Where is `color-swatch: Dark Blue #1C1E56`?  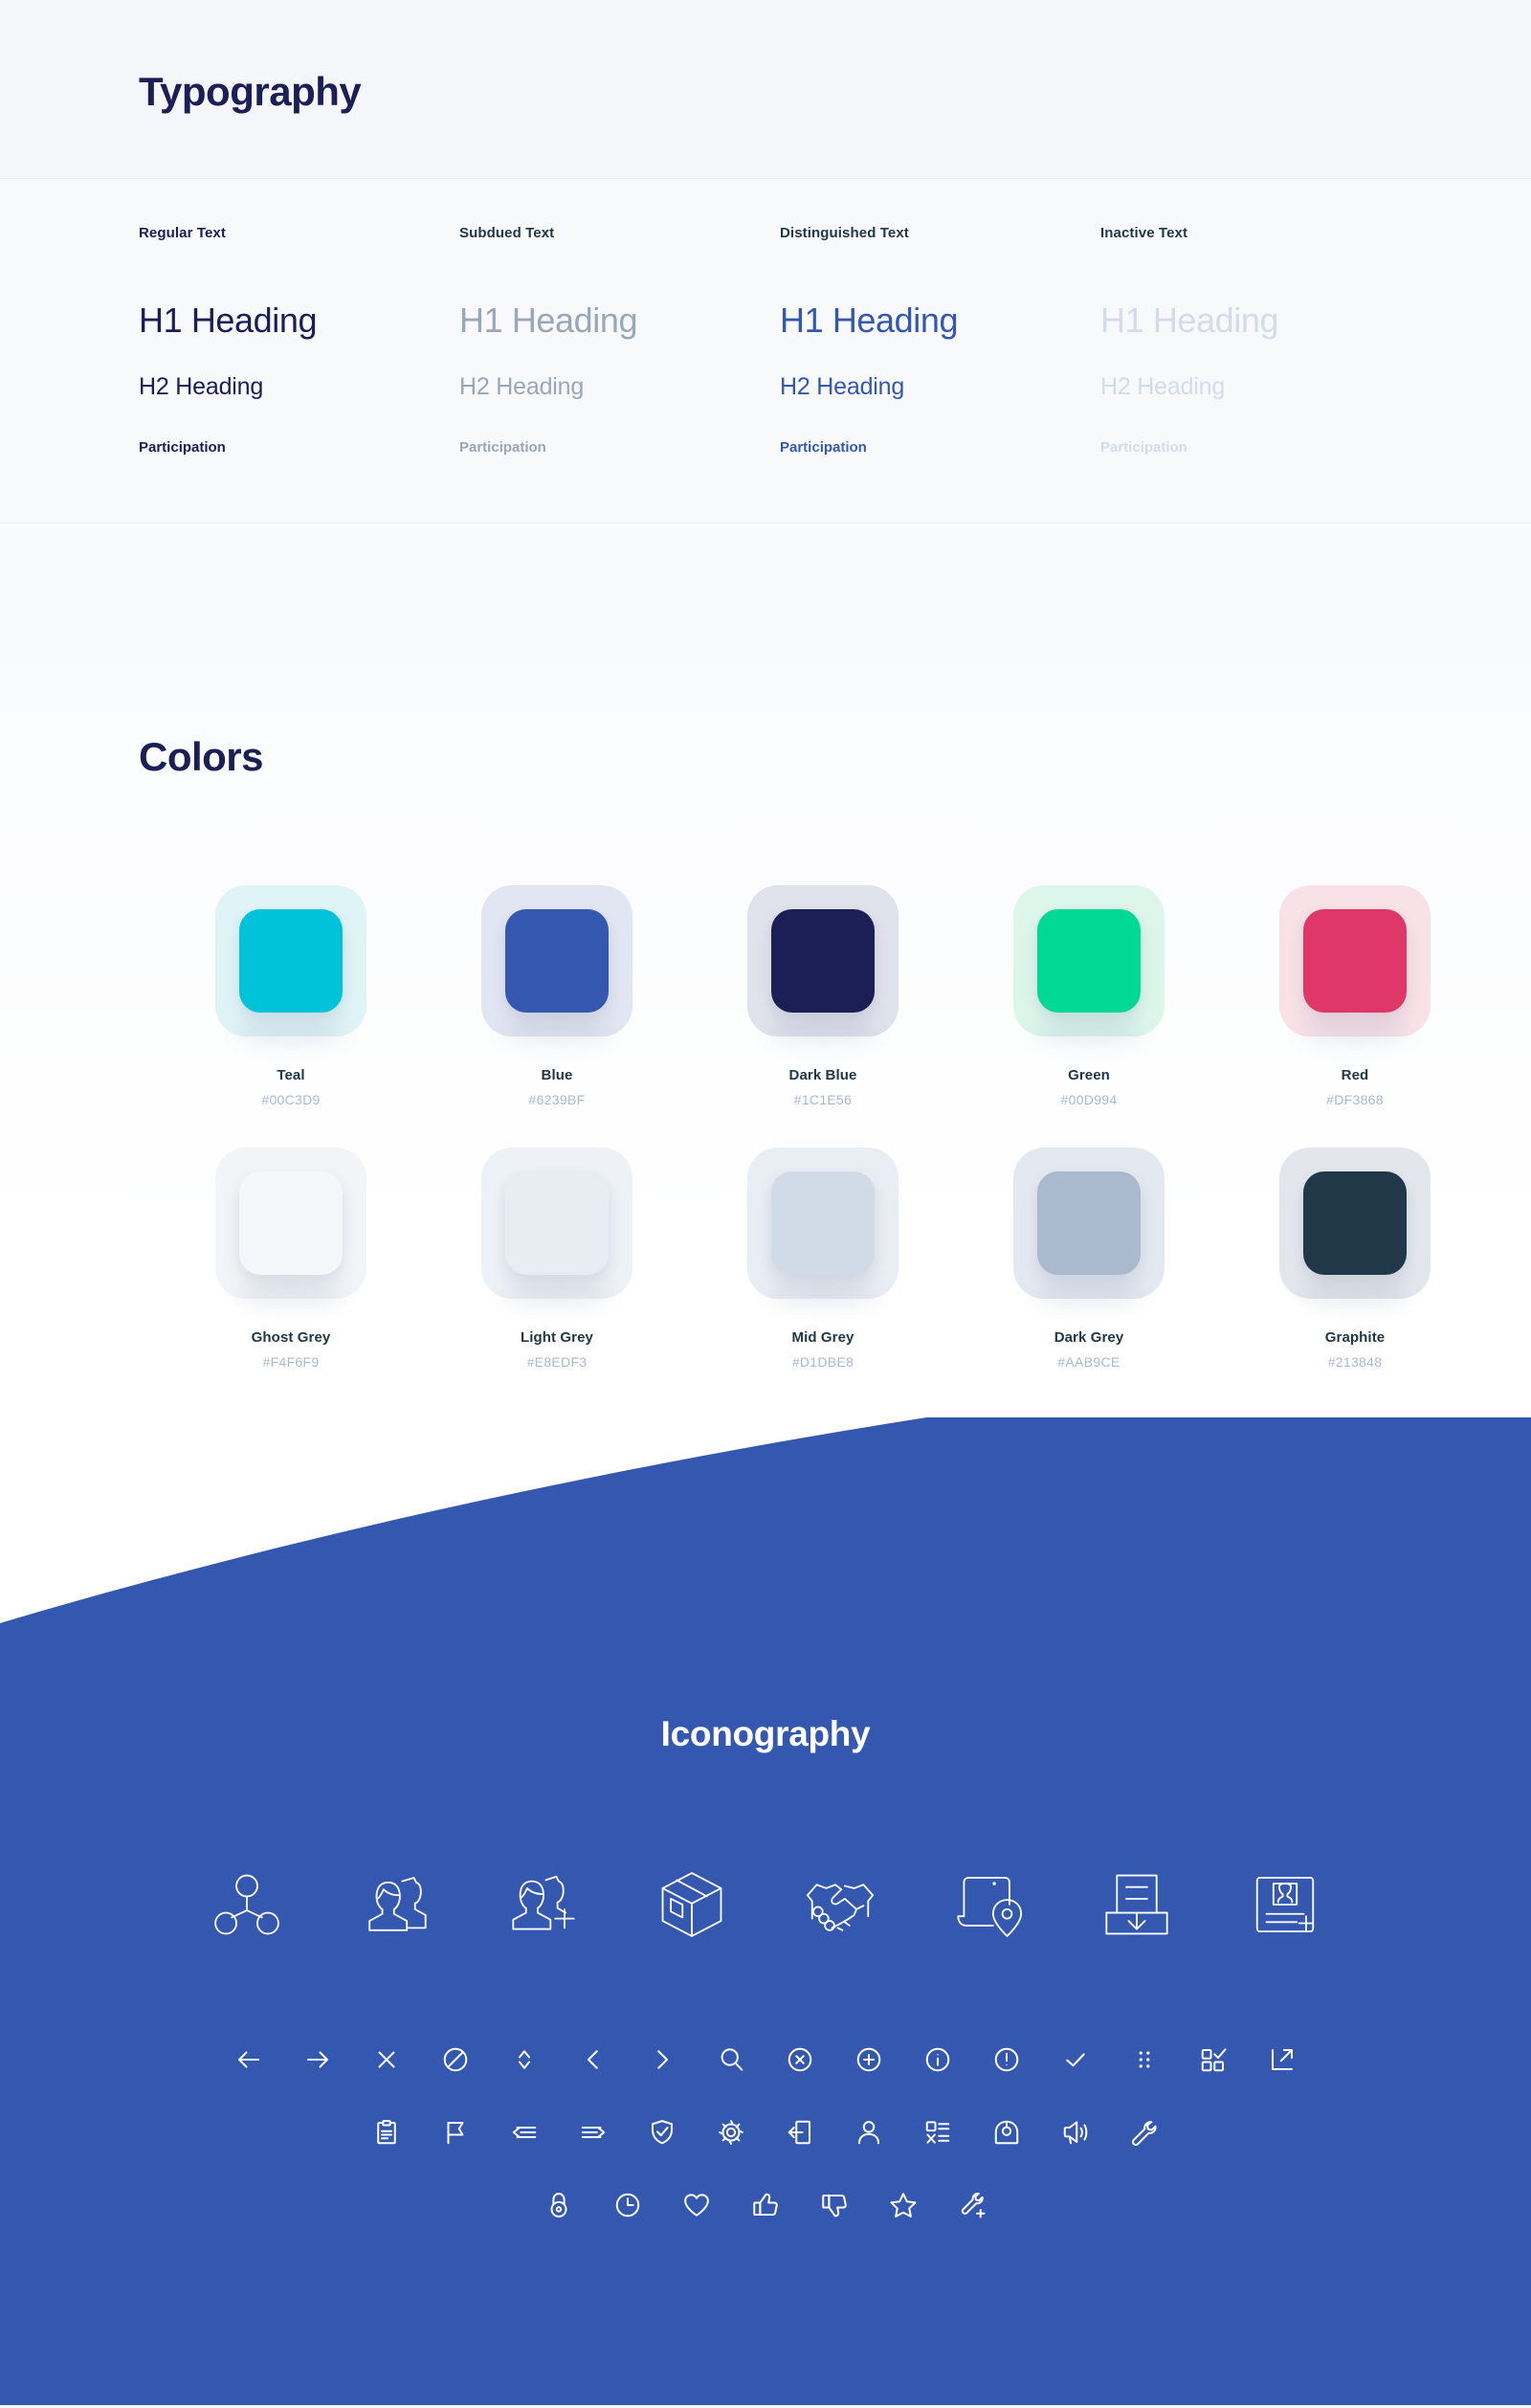 color-swatch: Dark Blue #1C1E56 is located at coordinates (823, 996).